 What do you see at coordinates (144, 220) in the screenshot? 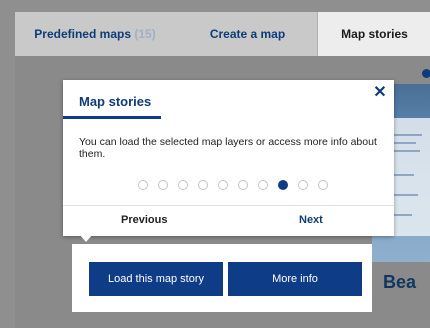
I see `previous-button: Previous` at bounding box center [144, 220].